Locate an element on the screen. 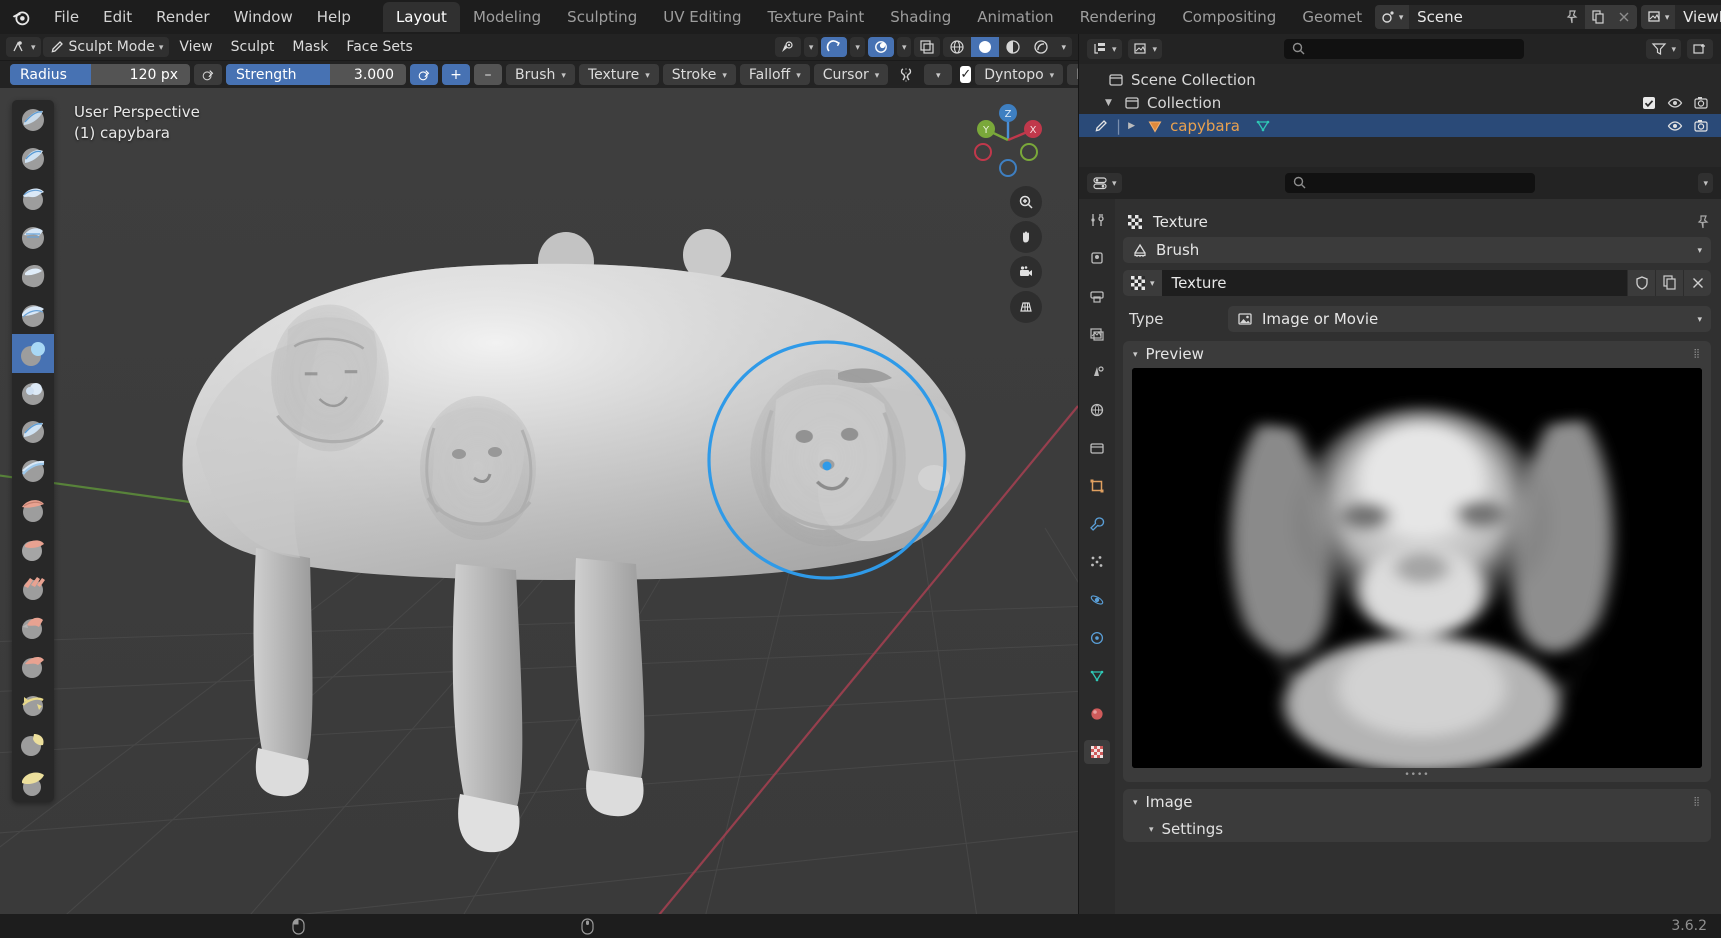 This screenshot has width=1721, height=938. texture-type-dropdown: Image or Movie ▾ is located at coordinates (1469, 319).